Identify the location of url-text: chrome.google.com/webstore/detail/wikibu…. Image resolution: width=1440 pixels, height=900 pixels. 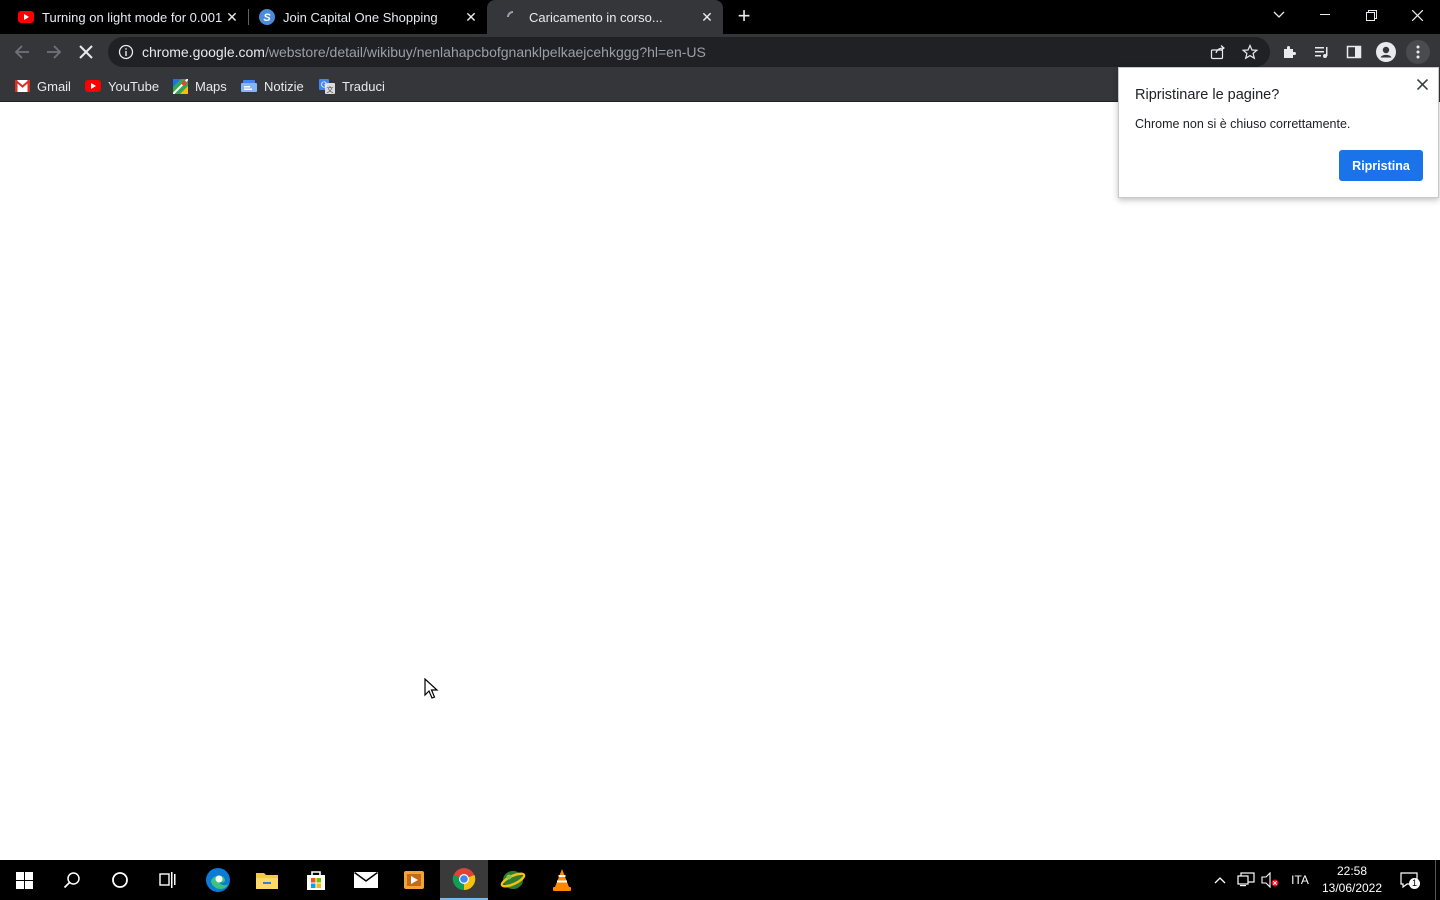
(424, 52).